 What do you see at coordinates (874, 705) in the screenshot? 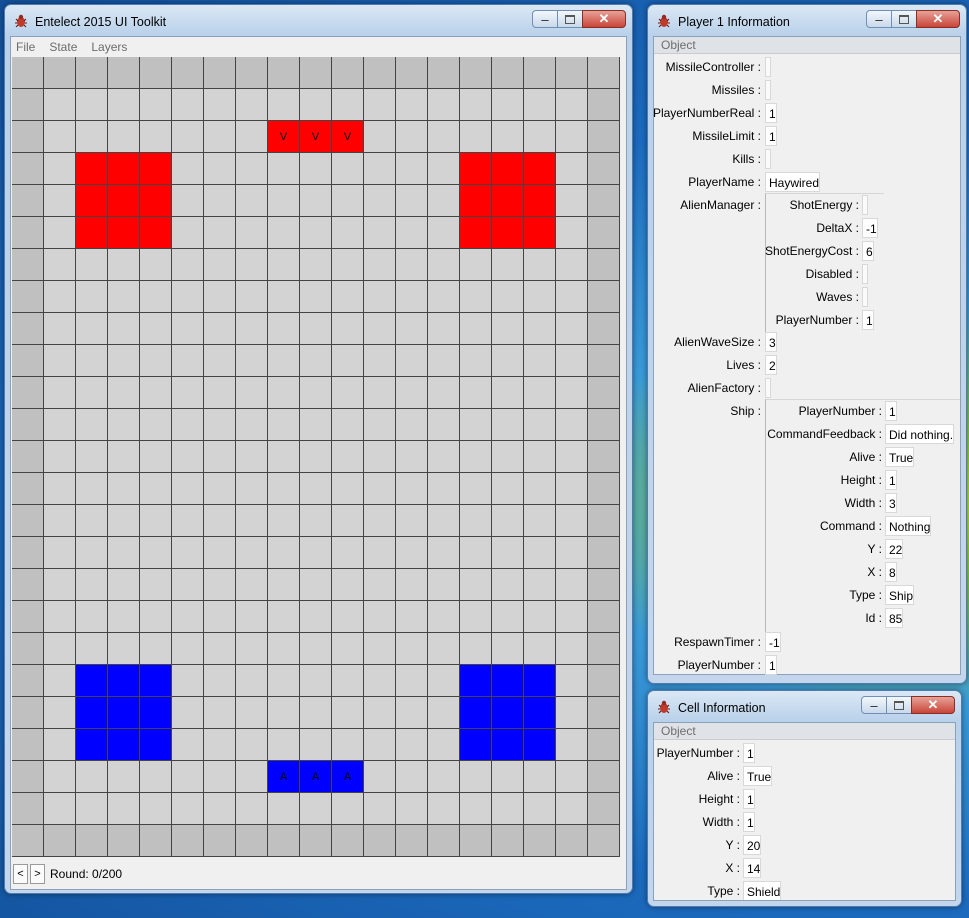
I see `minimize-button: –` at bounding box center [874, 705].